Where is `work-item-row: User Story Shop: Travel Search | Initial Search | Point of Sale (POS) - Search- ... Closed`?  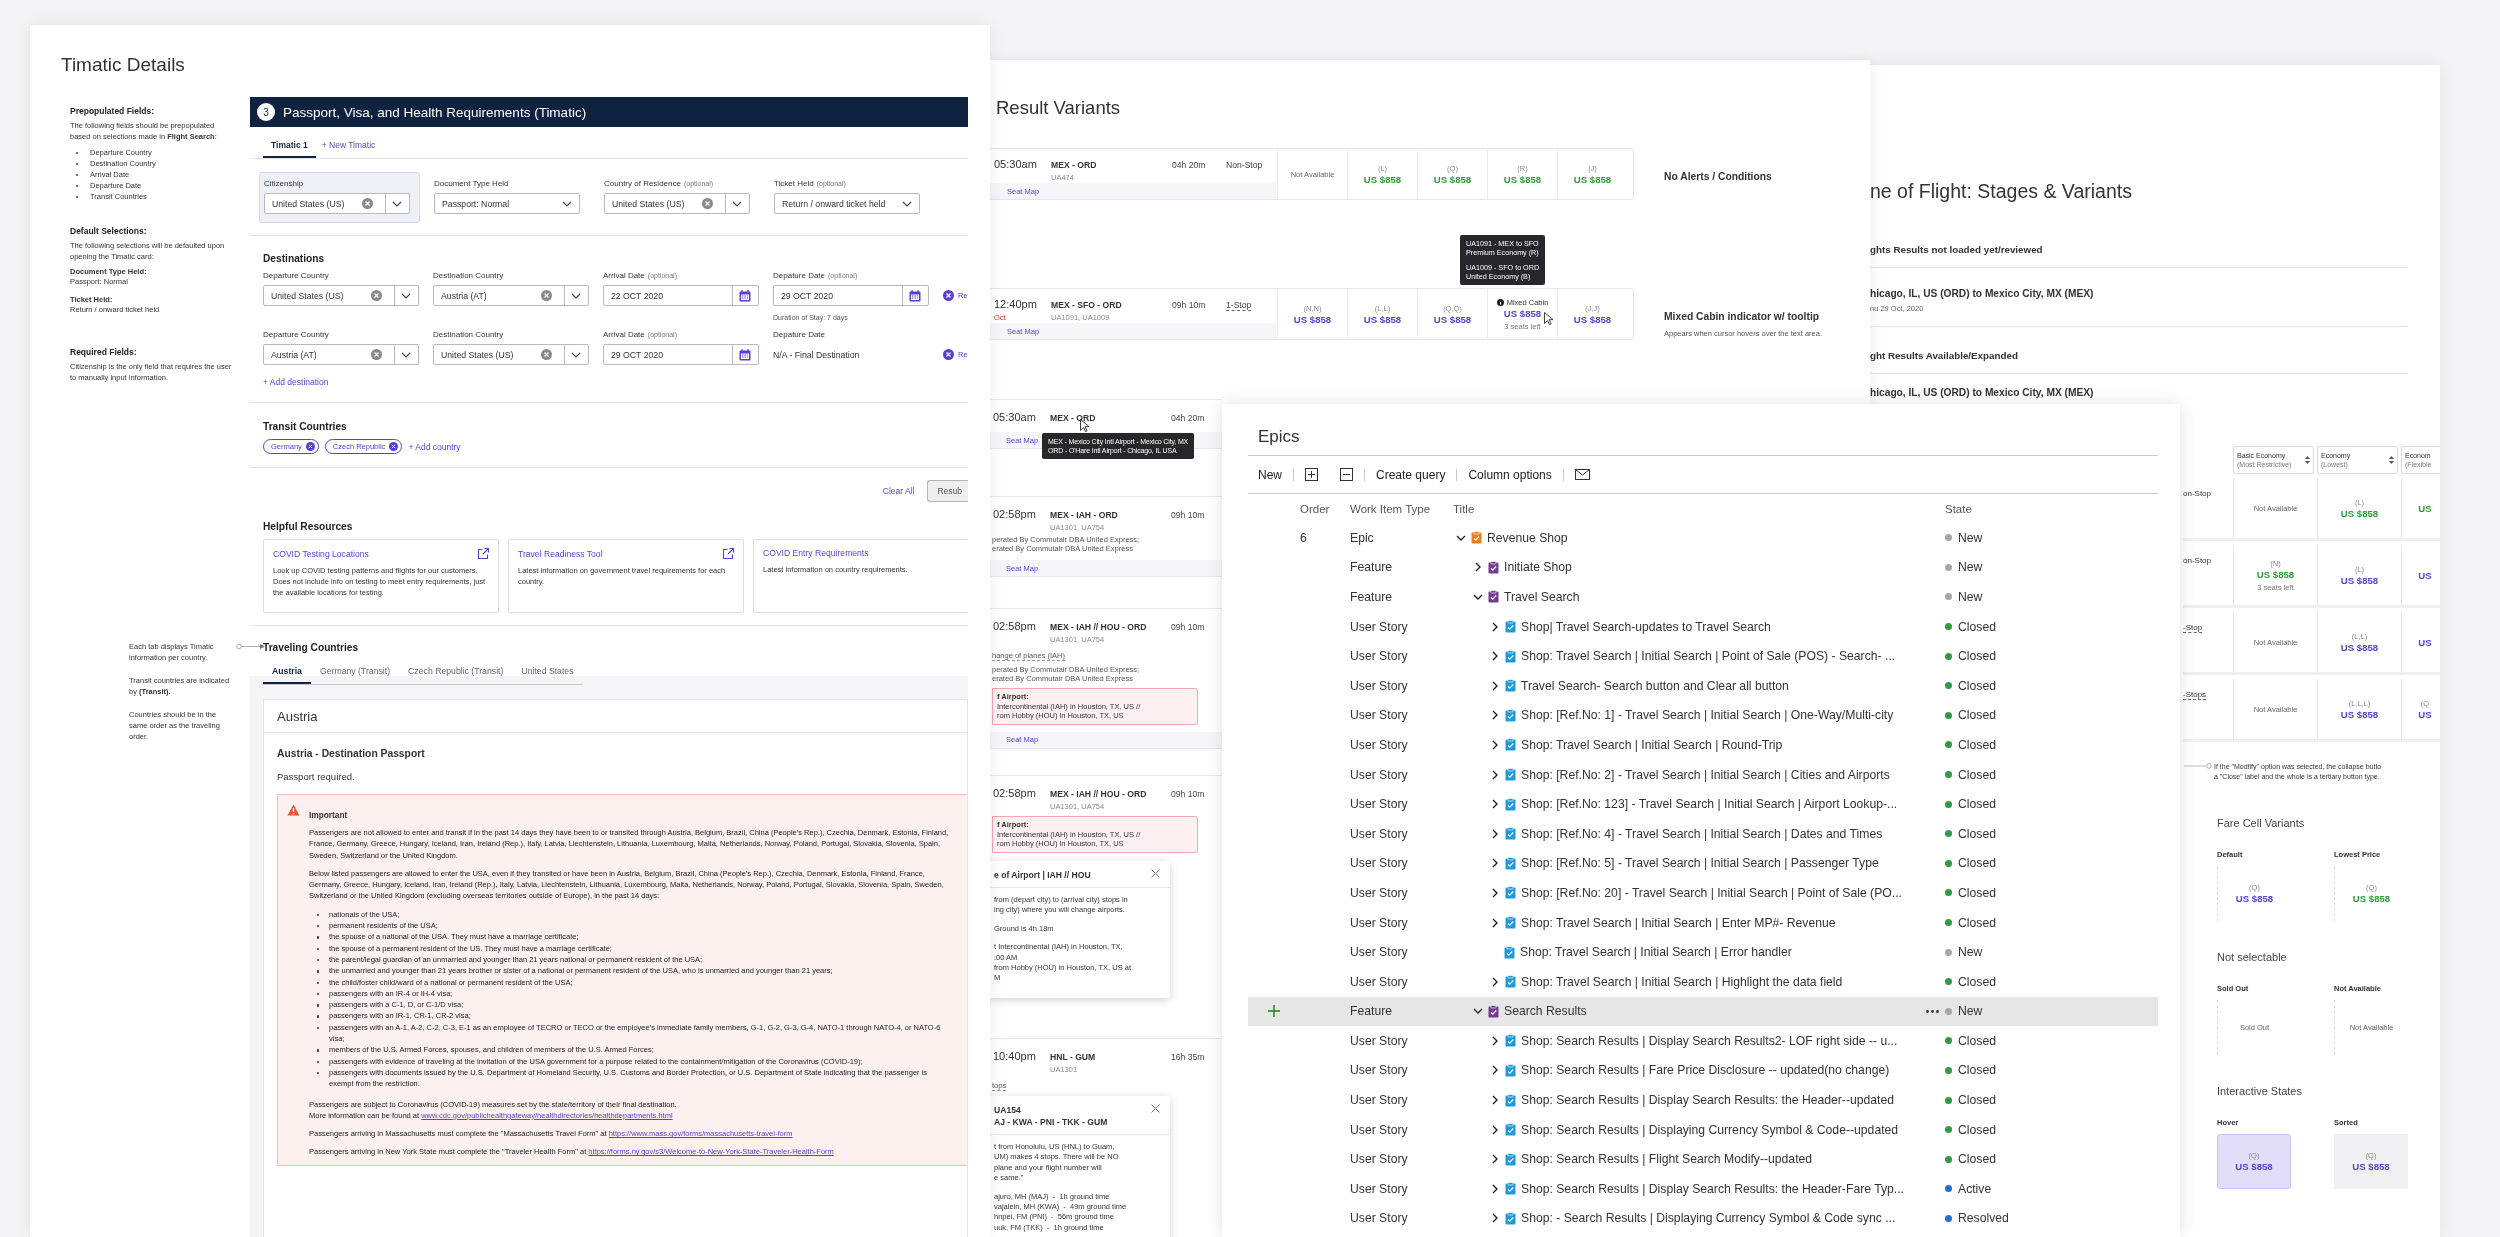 work-item-row: User Story Shop: Travel Search | Initial Search | Point of Sale (POS) - Search- ... Closed is located at coordinates (1703, 656).